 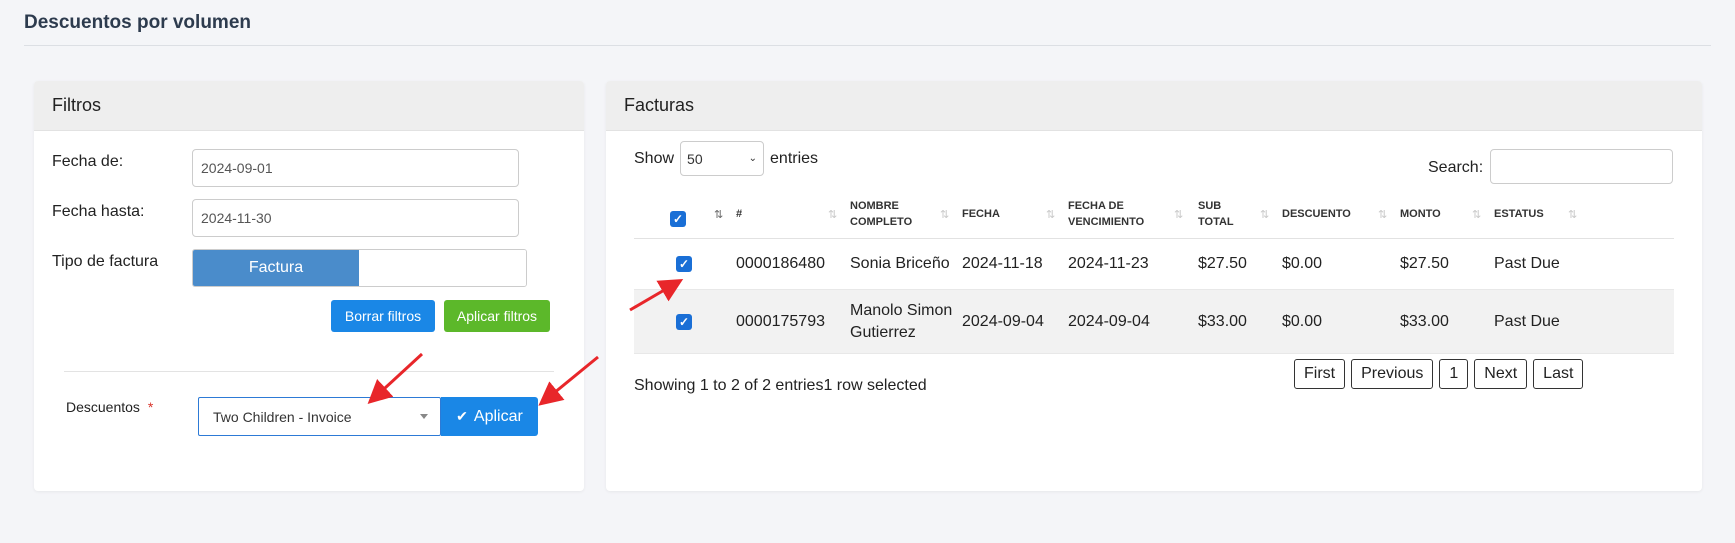 What do you see at coordinates (780, 263) in the screenshot?
I see `cell-id: 0000186480` at bounding box center [780, 263].